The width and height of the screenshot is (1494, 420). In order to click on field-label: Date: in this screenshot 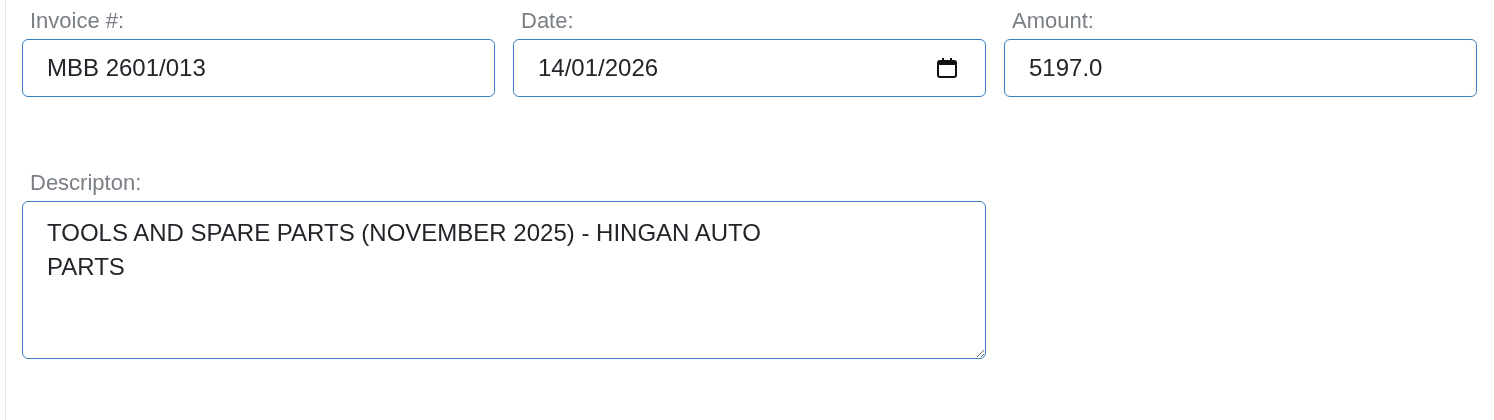, I will do `click(548, 21)`.